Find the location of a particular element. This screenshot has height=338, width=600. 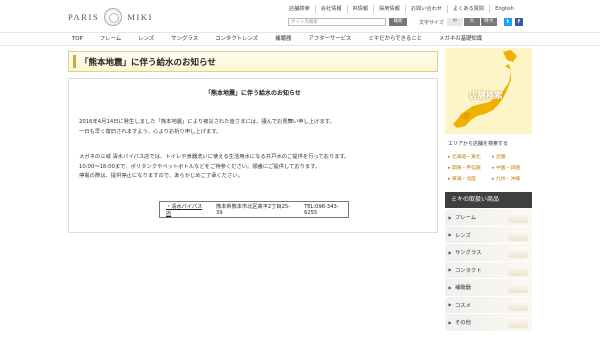

store-address: 熊本県熊本市北区高平2丁目25-39 is located at coordinates (253, 210).